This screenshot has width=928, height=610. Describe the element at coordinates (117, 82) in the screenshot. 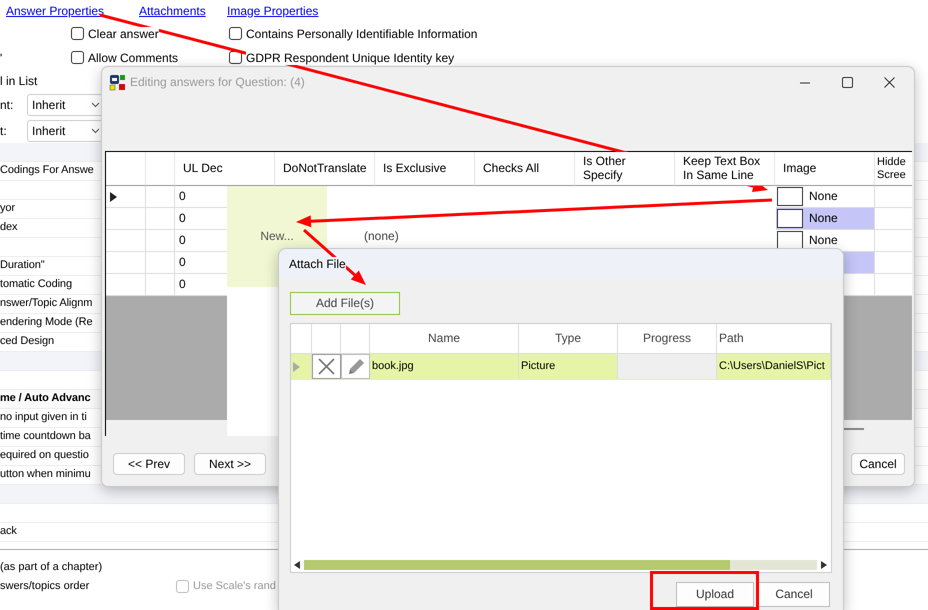

I see `app-logo-icon` at that location.